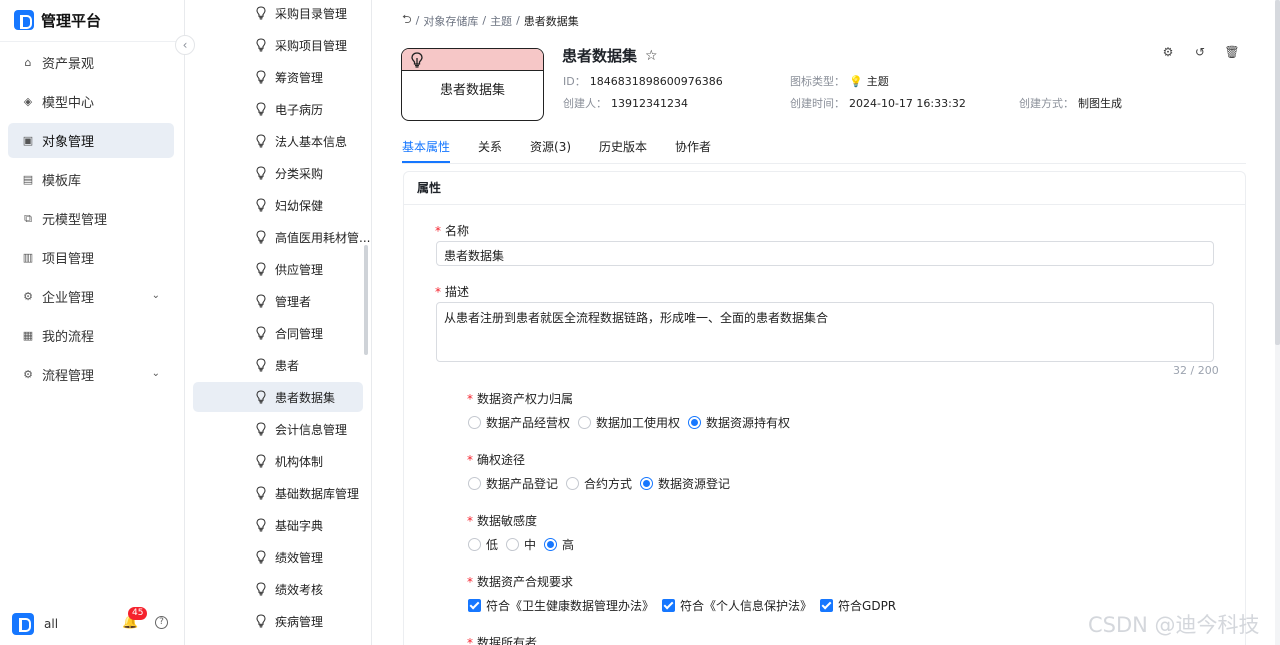 The width and height of the screenshot is (1280, 645). Describe the element at coordinates (91, 140) in the screenshot. I see `sidebar-item-object-management: ▣ 对象管理` at that location.